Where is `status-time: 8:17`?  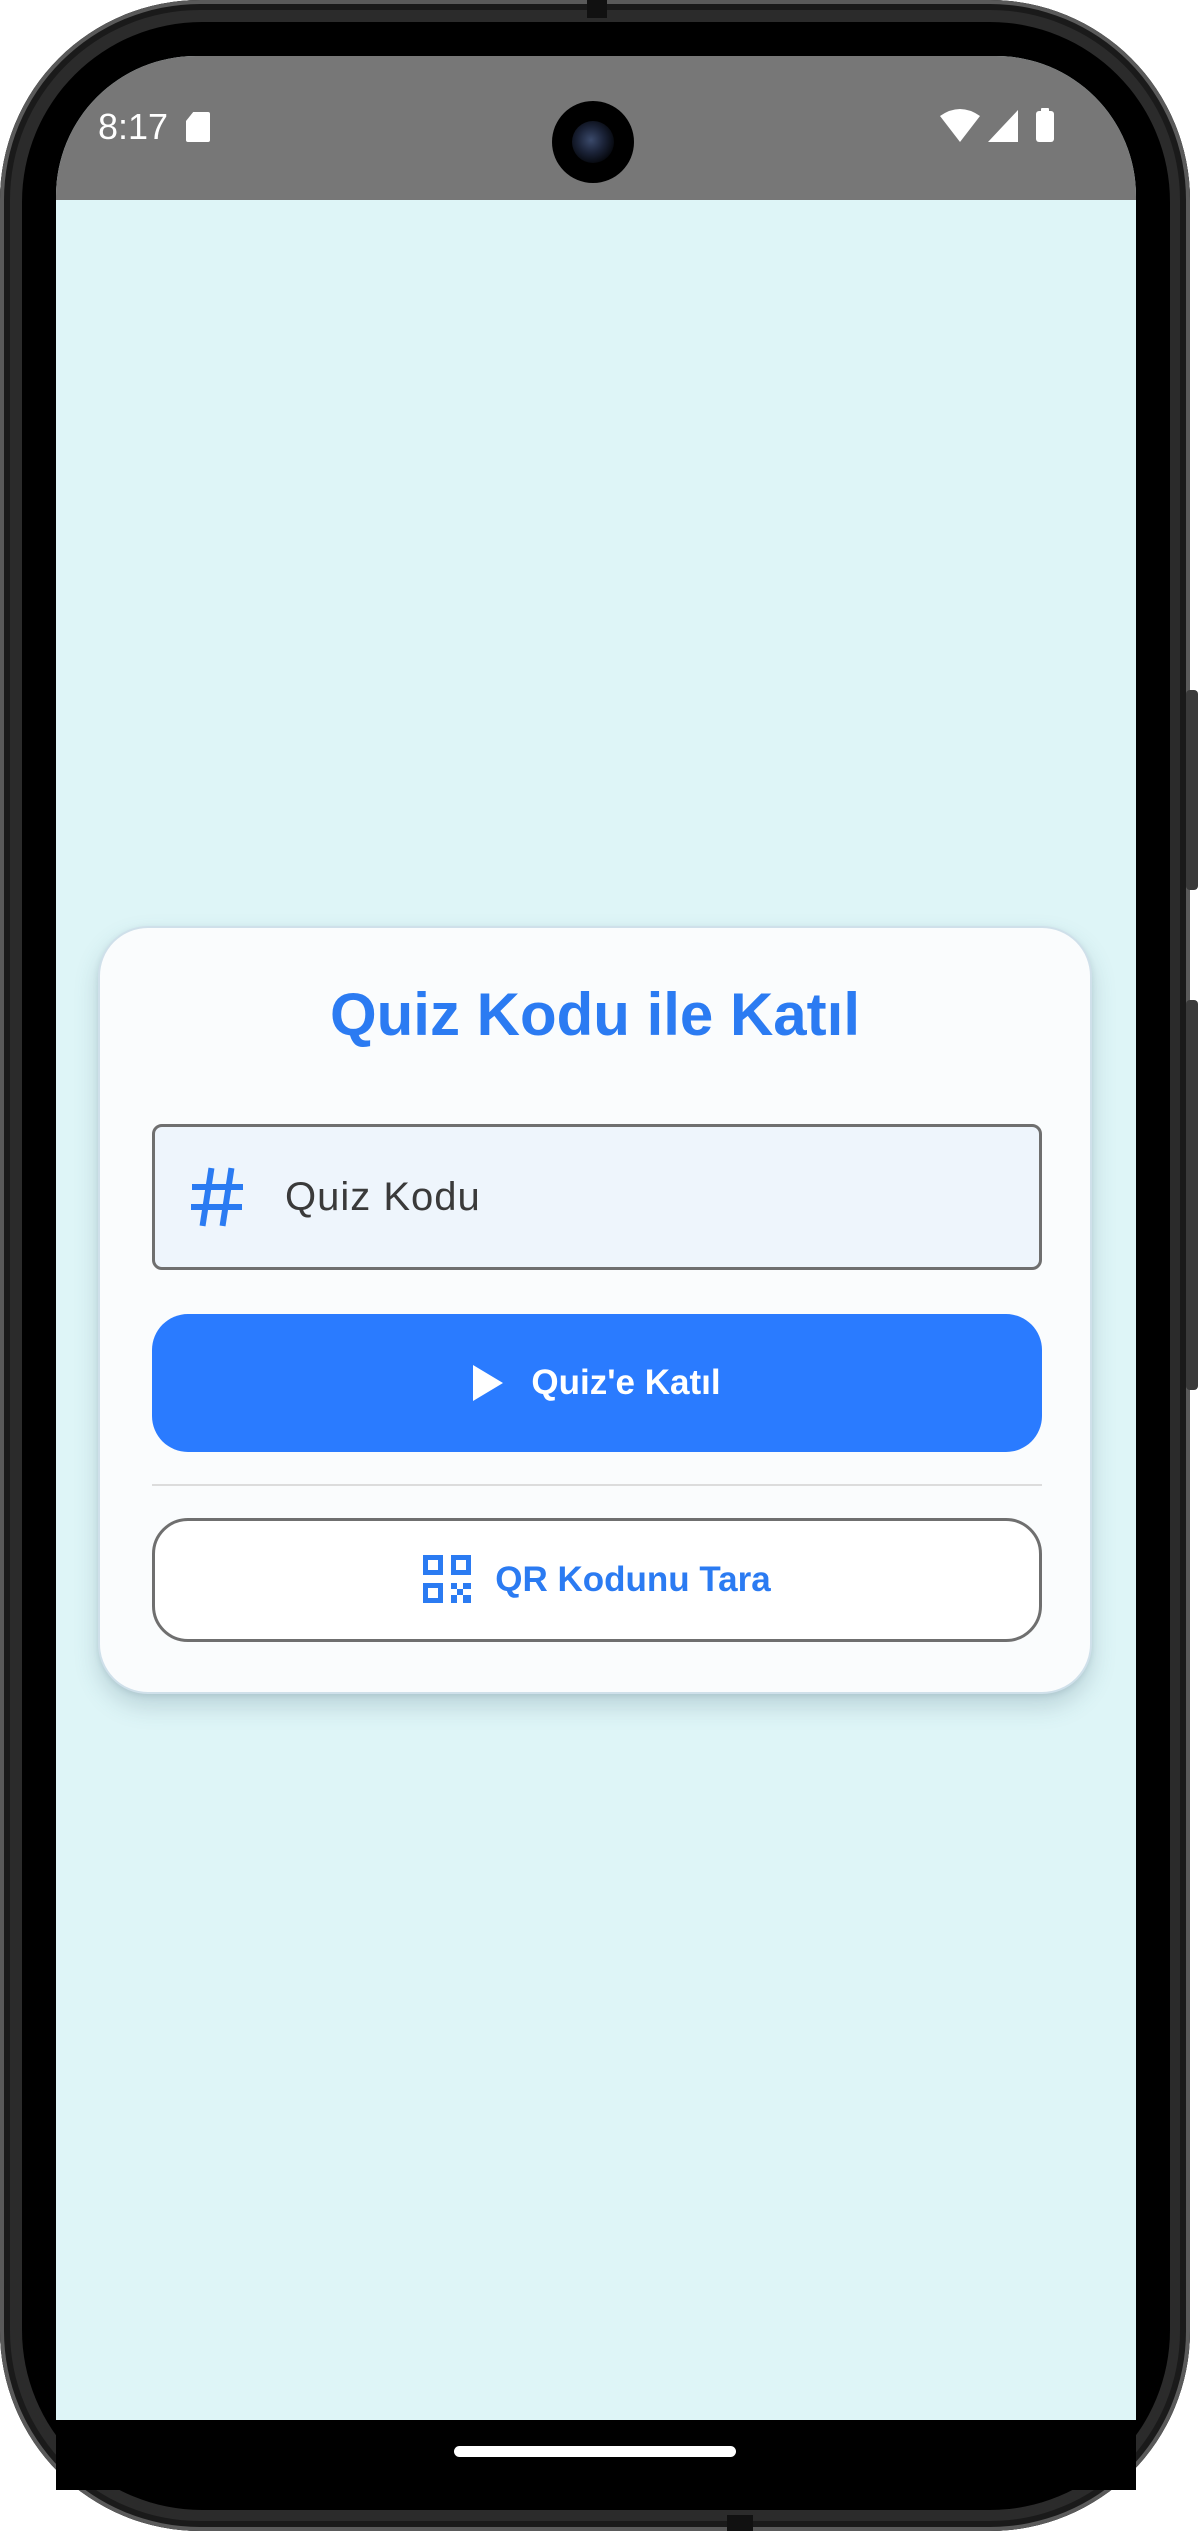 status-time: 8:17 is located at coordinates (133, 126).